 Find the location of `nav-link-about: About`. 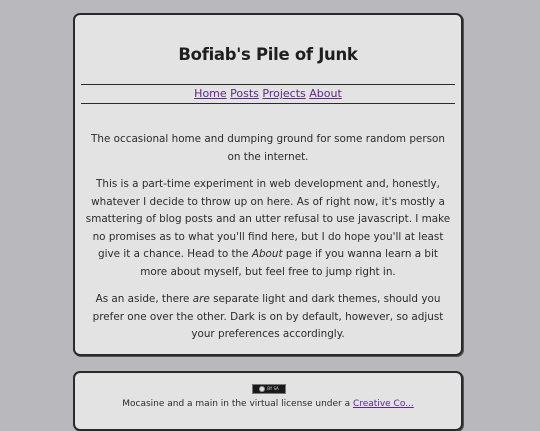

nav-link-about: About is located at coordinates (325, 93).